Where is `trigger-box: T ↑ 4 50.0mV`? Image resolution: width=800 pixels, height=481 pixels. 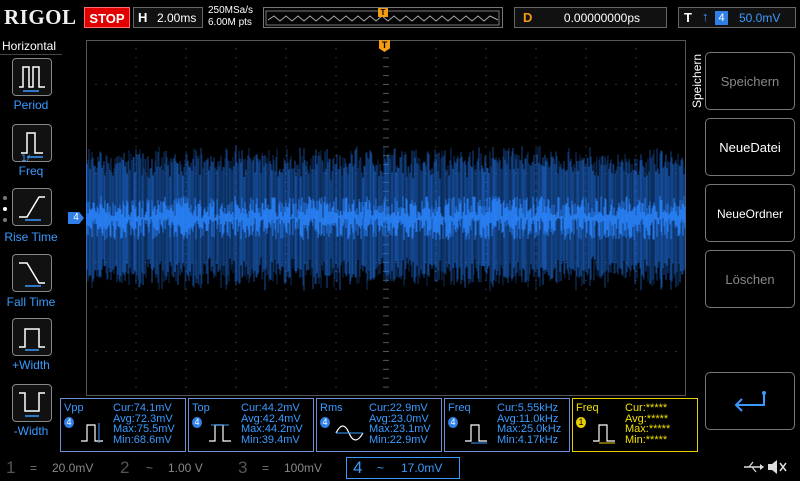 trigger-box: T ↑ 4 50.0mV is located at coordinates (737, 17).